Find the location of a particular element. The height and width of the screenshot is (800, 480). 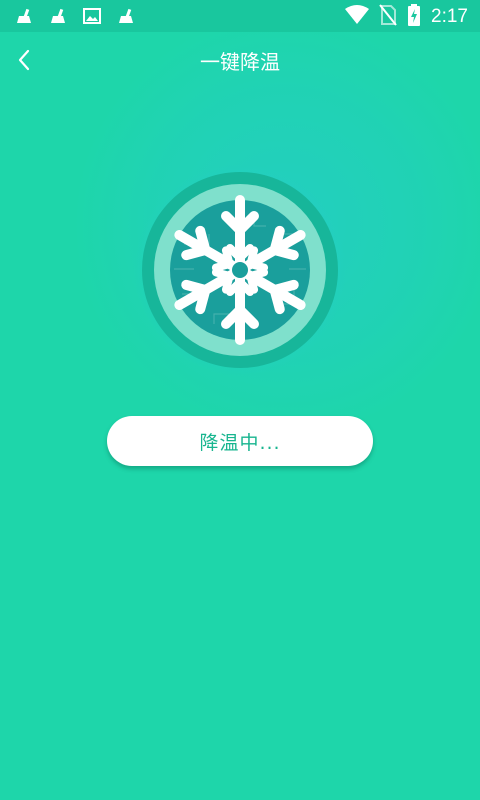

status-right-icons: 2:17 is located at coordinates (406, 17).